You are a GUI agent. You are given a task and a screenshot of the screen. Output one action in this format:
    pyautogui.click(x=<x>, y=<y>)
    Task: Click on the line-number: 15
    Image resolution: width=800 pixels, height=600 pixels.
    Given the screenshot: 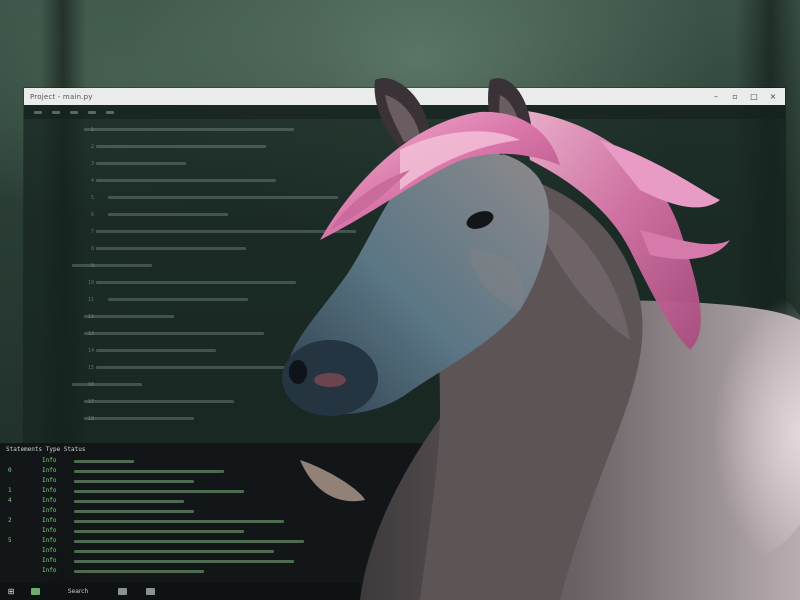 What is the action you would take?
    pyautogui.click(x=90, y=368)
    